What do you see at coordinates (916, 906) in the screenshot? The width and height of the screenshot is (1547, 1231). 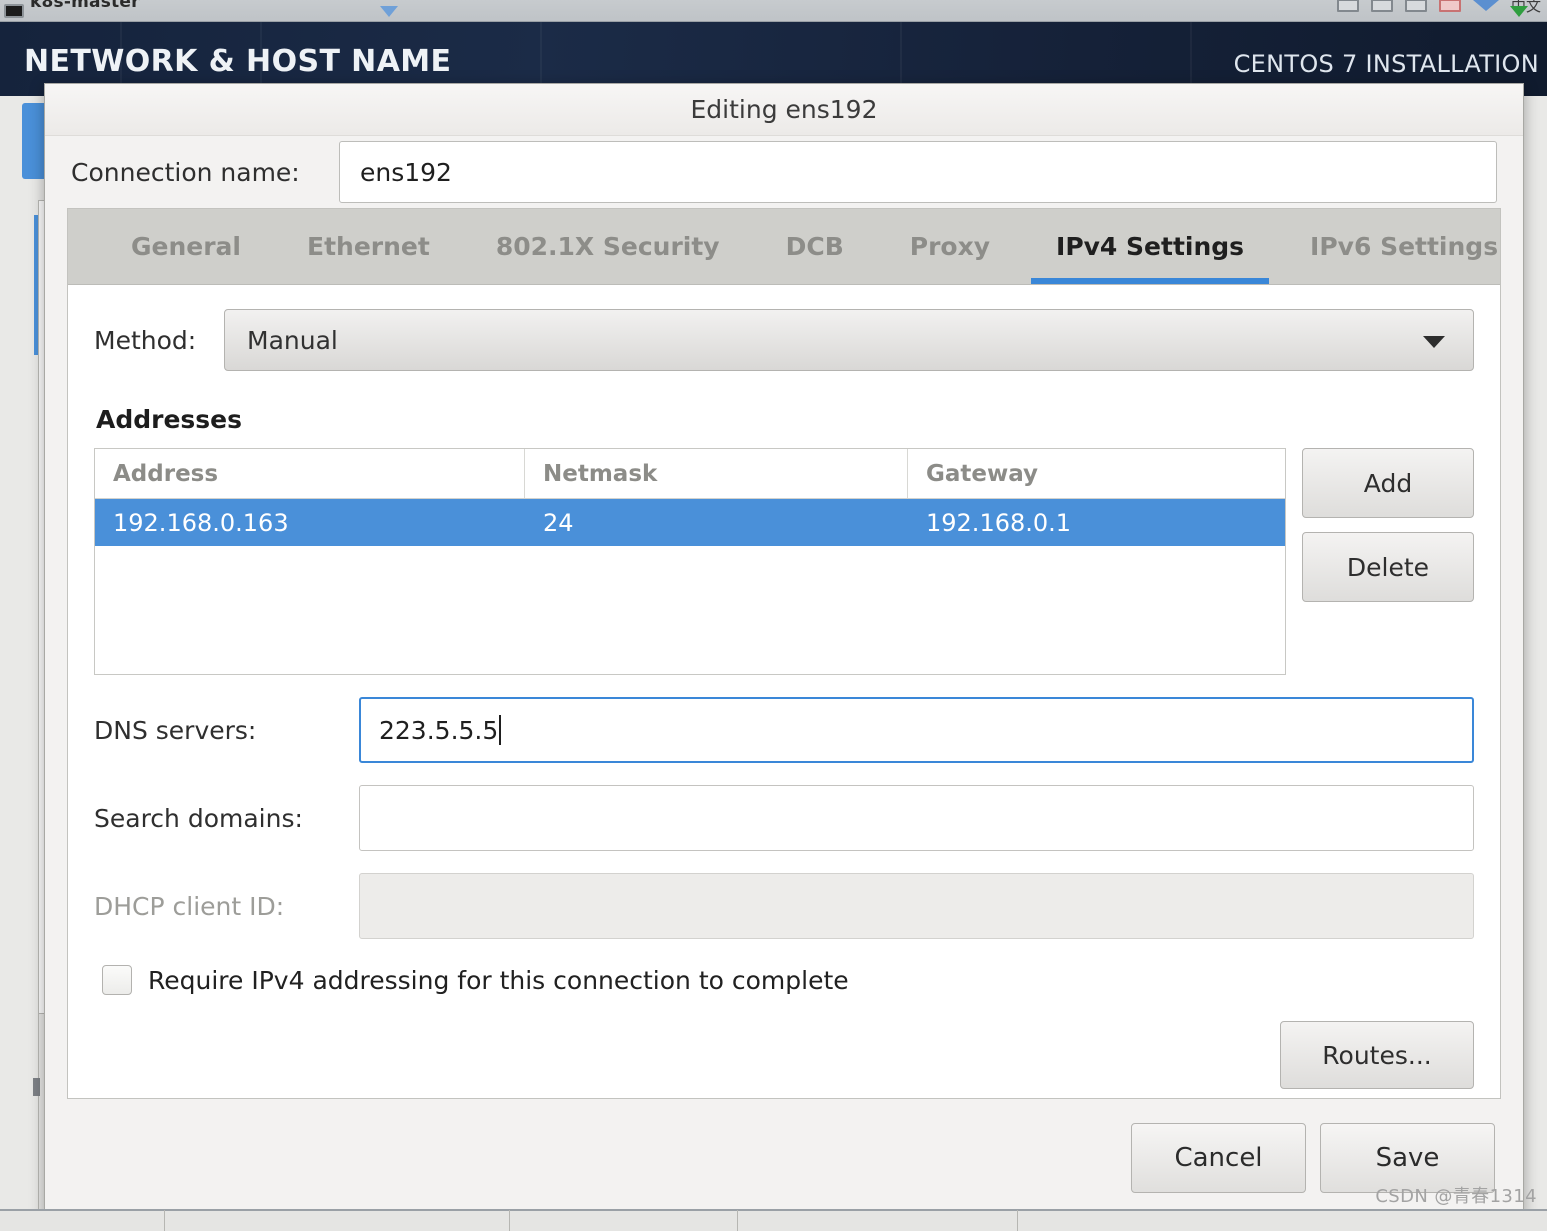 I see `dhcp-client-id-input` at bounding box center [916, 906].